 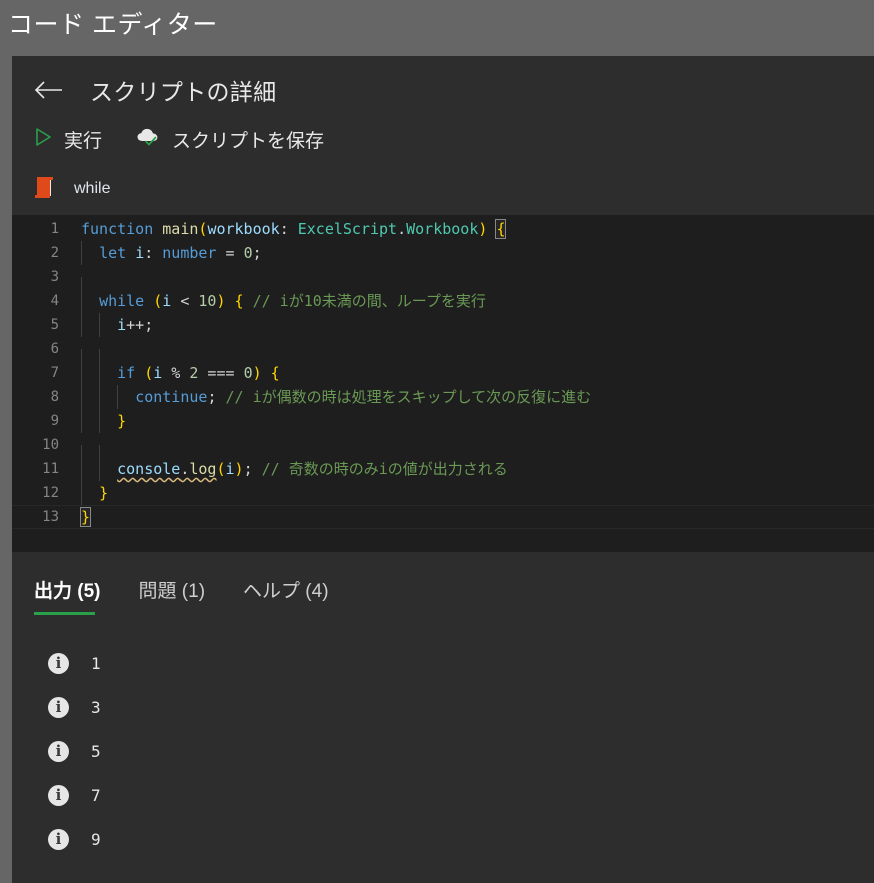 What do you see at coordinates (45, 189) in the screenshot?
I see `script-scroll-icon` at bounding box center [45, 189].